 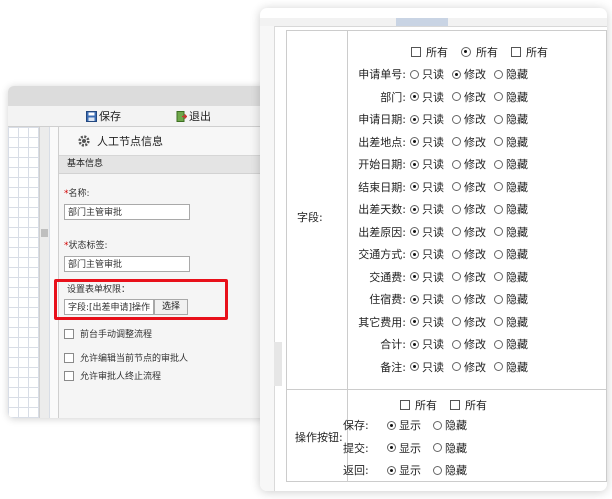 I want to click on field-name: 结束日期:, so click(x=382, y=187).